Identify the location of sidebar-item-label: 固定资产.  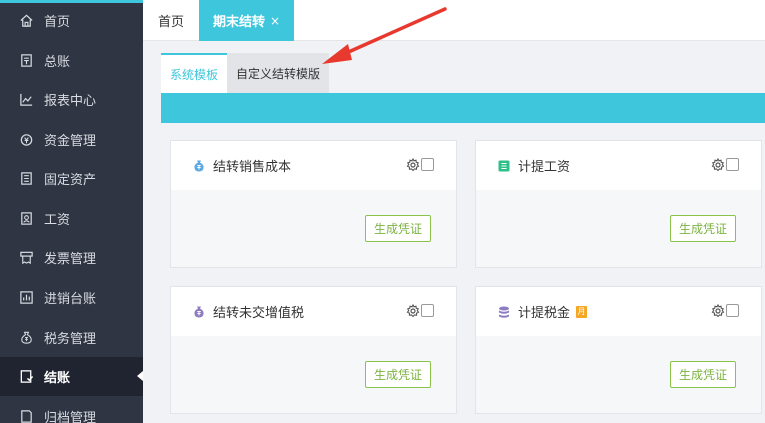
(70, 180).